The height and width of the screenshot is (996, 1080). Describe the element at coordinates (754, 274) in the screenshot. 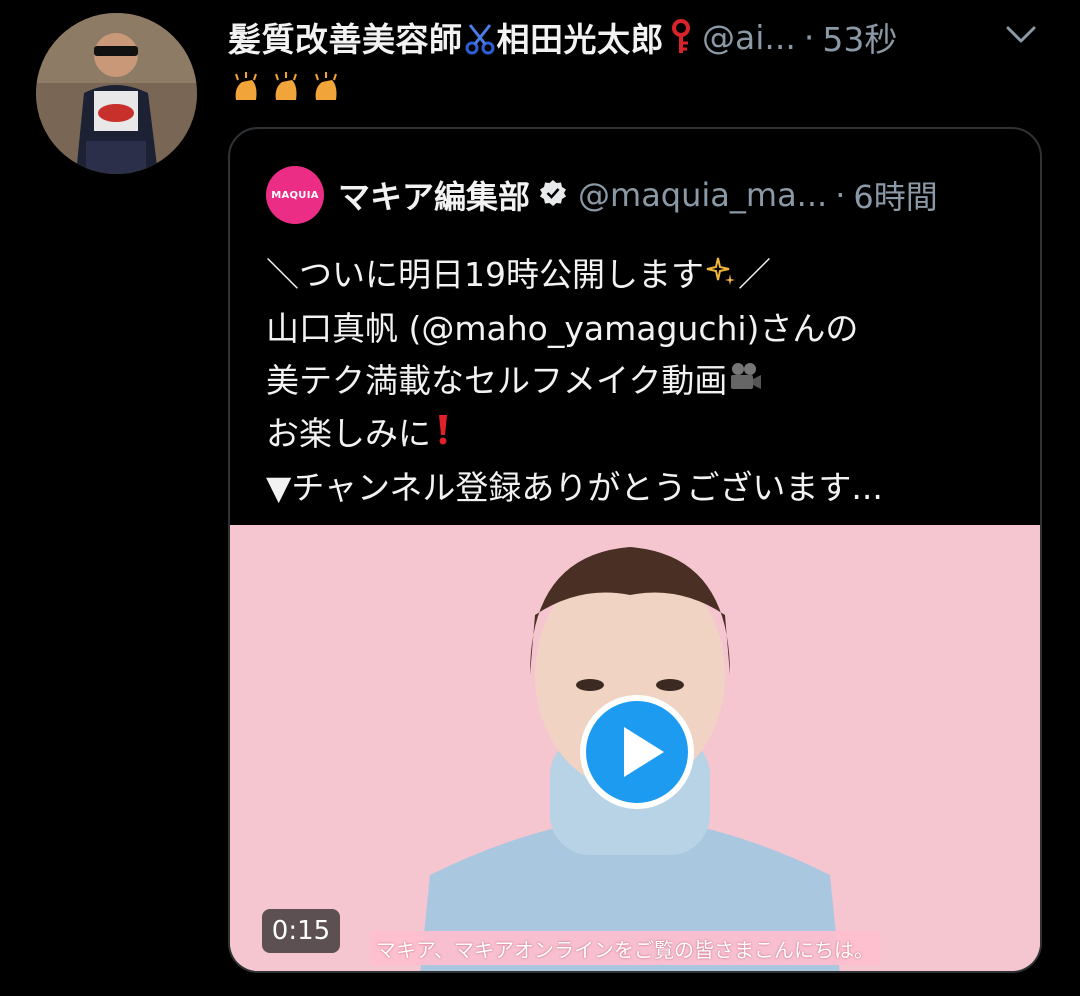

I see `text-line-content: ／` at that location.